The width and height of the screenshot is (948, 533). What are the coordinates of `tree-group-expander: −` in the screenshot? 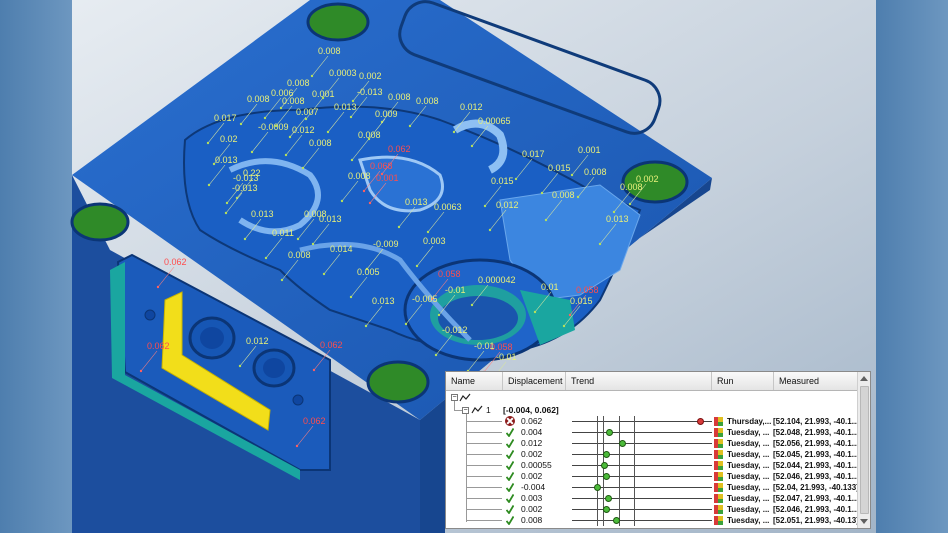 It's located at (465, 410).